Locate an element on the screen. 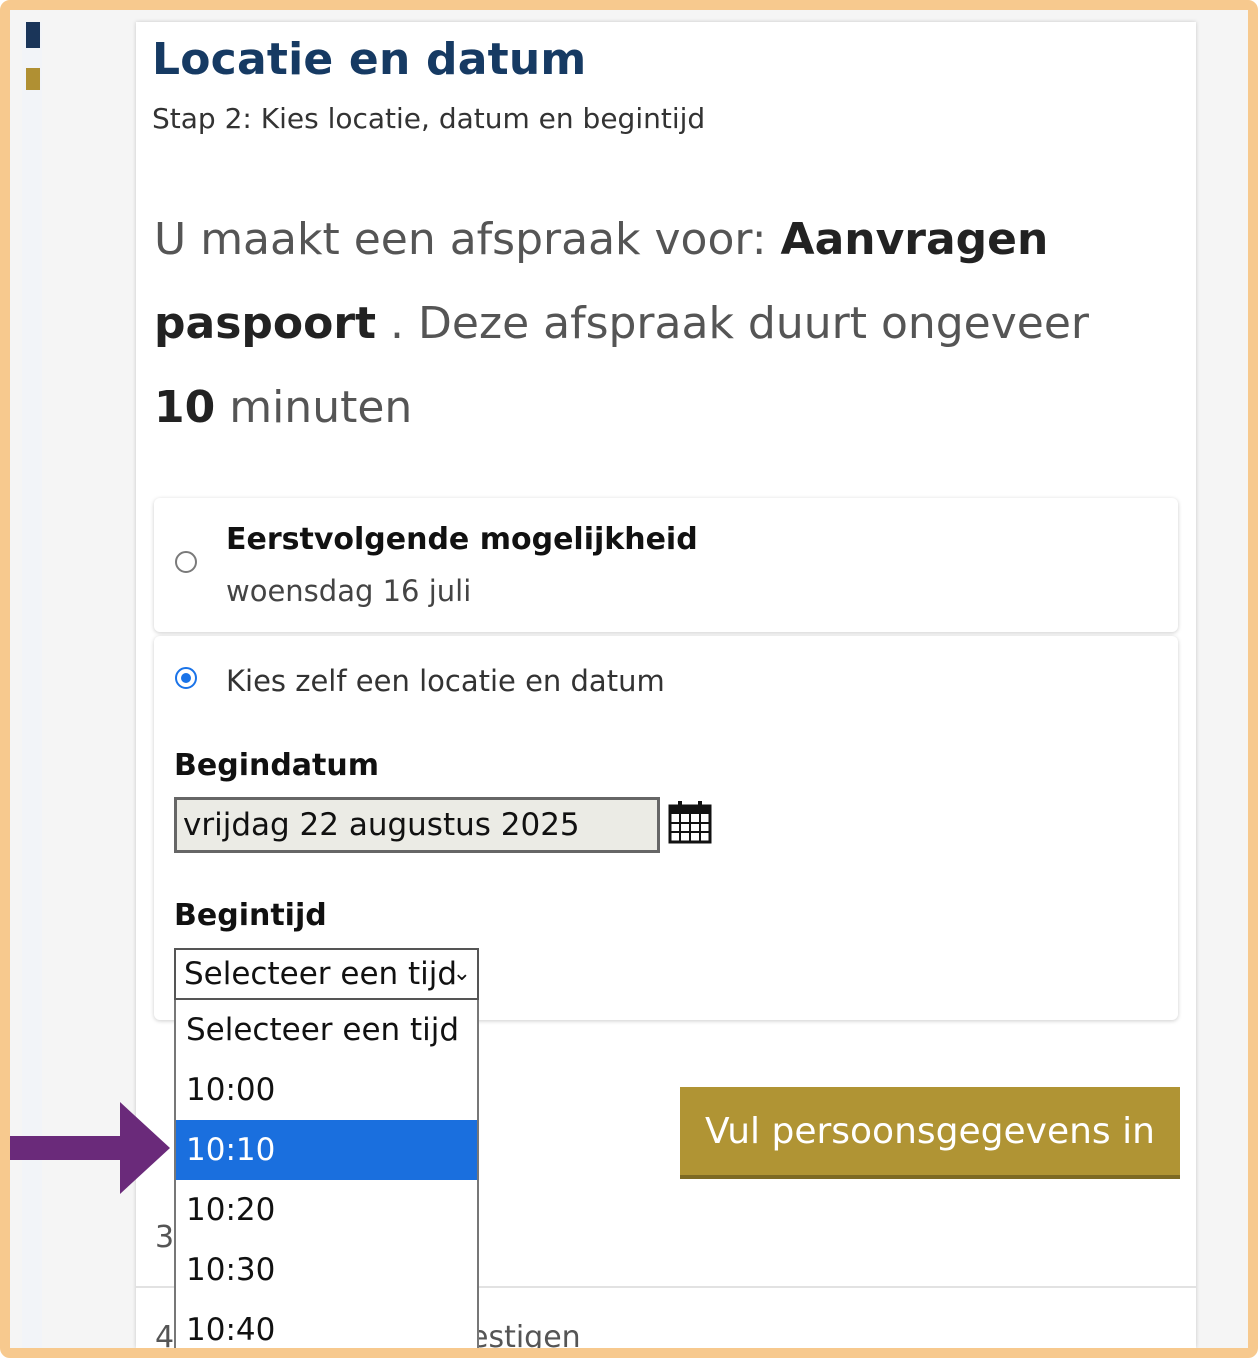  calendar-icon is located at coordinates (690, 822).